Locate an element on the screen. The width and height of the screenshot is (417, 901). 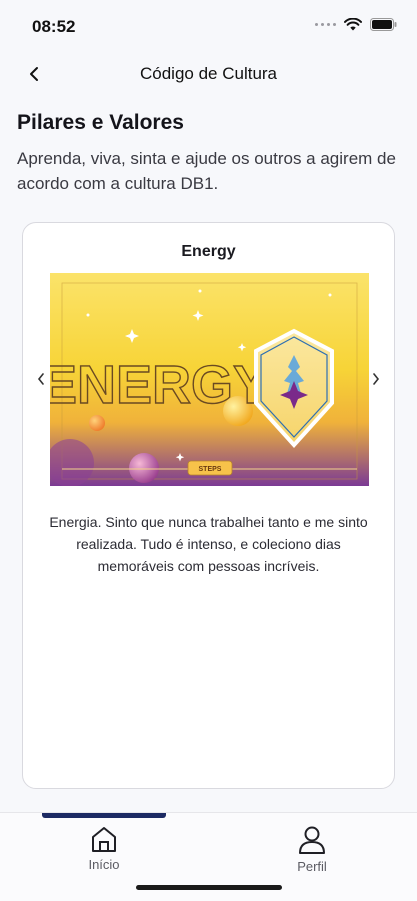
status-icons is located at coordinates (356, 24).